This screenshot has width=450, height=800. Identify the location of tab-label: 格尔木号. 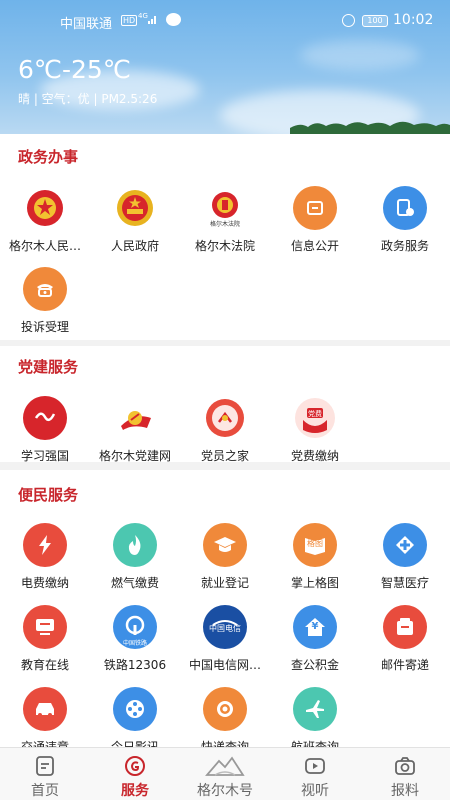
(225, 791).